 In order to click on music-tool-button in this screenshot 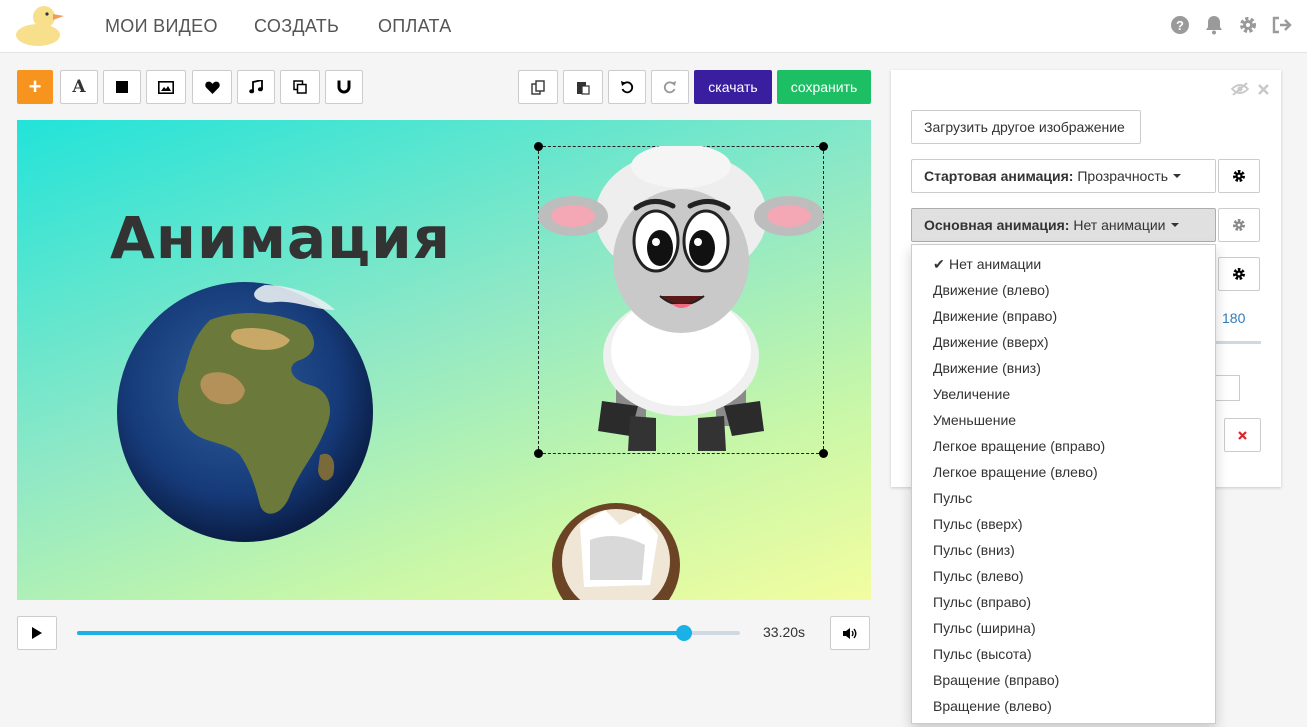, I will do `click(256, 87)`.